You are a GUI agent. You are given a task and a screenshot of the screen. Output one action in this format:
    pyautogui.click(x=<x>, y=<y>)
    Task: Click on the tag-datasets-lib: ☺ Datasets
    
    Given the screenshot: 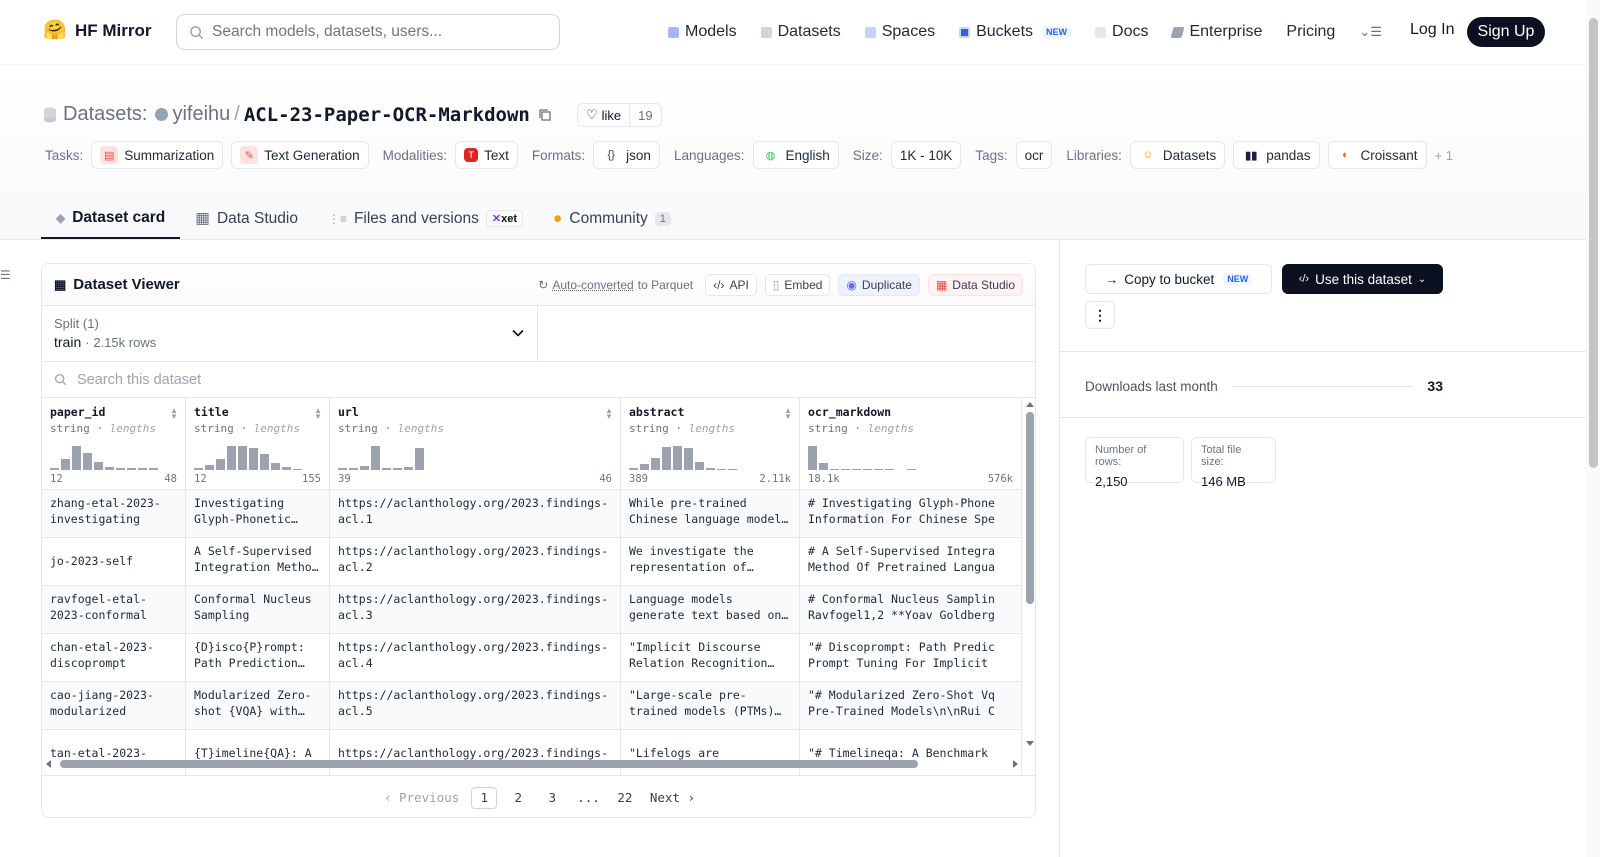 What is the action you would take?
    pyautogui.click(x=1177, y=155)
    